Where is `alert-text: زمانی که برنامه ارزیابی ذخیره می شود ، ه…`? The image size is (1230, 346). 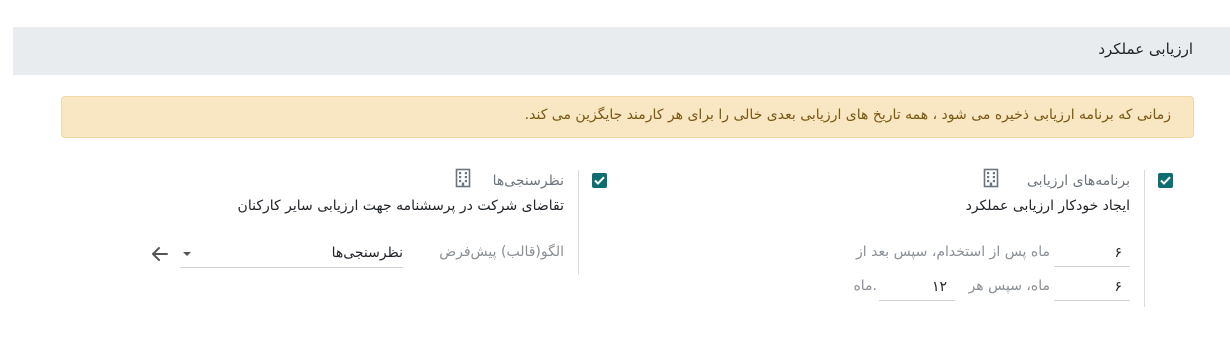 alert-text: زمانی که برنامه ارزیابی ذخیره می شود ، ه… is located at coordinates (847, 115).